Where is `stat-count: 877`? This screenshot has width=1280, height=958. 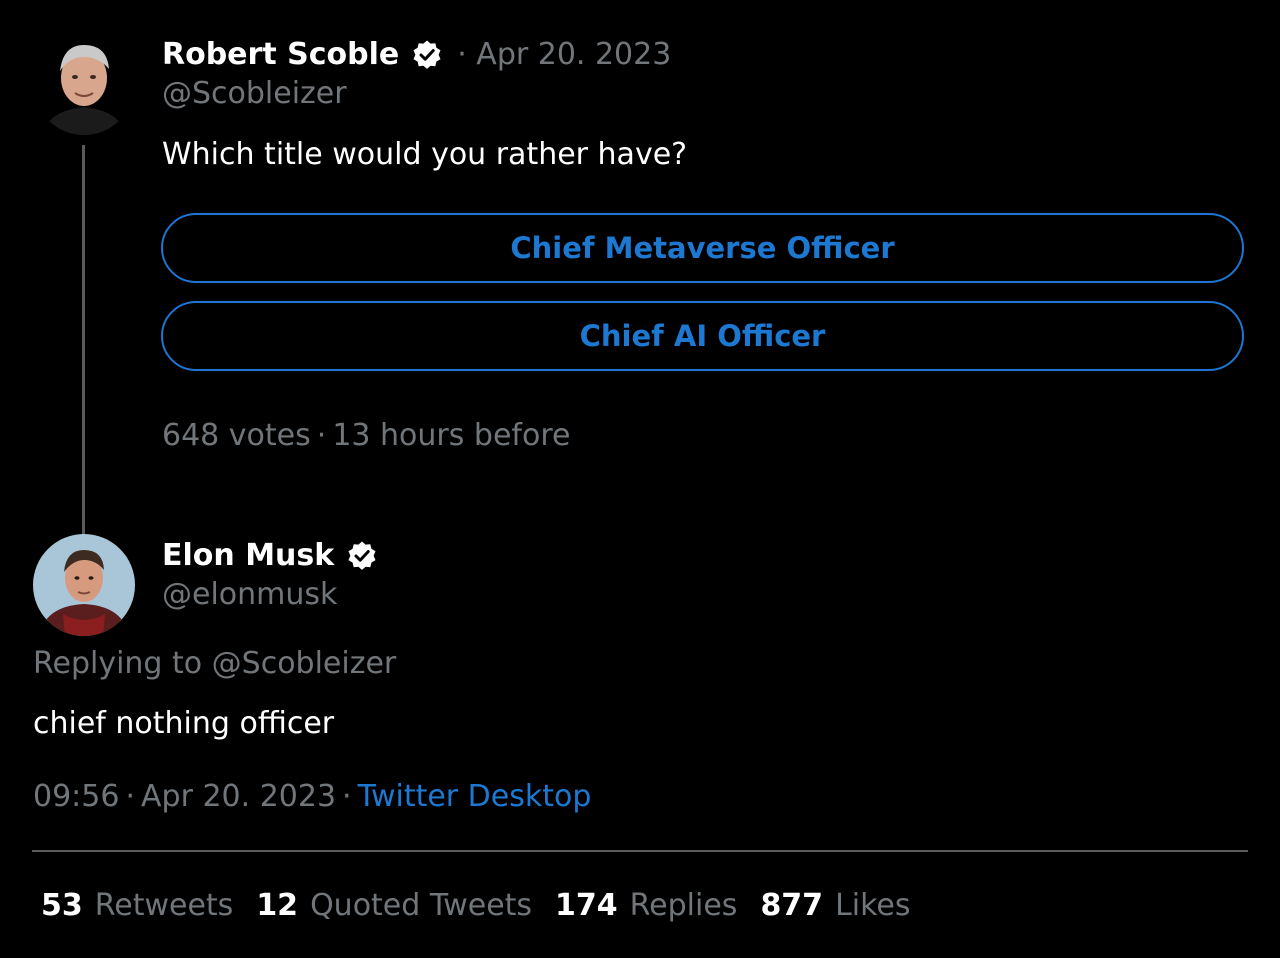
stat-count: 877 is located at coordinates (792, 905).